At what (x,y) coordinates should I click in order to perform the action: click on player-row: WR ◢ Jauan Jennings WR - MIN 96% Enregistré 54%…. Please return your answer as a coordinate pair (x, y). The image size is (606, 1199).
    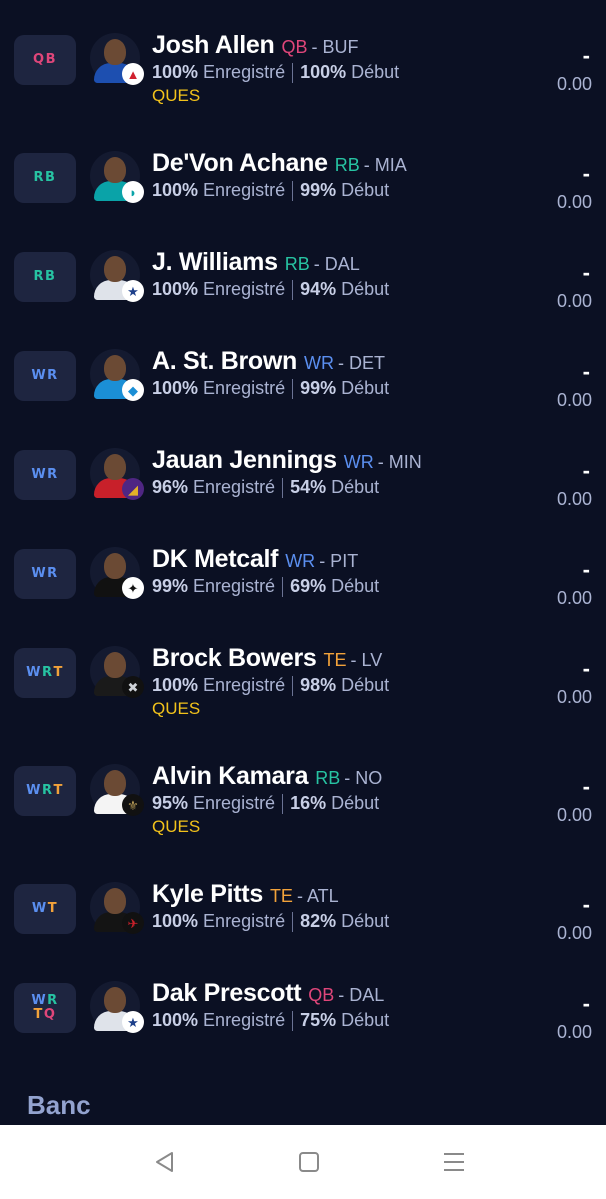
    Looking at the image, I should click on (303, 485).